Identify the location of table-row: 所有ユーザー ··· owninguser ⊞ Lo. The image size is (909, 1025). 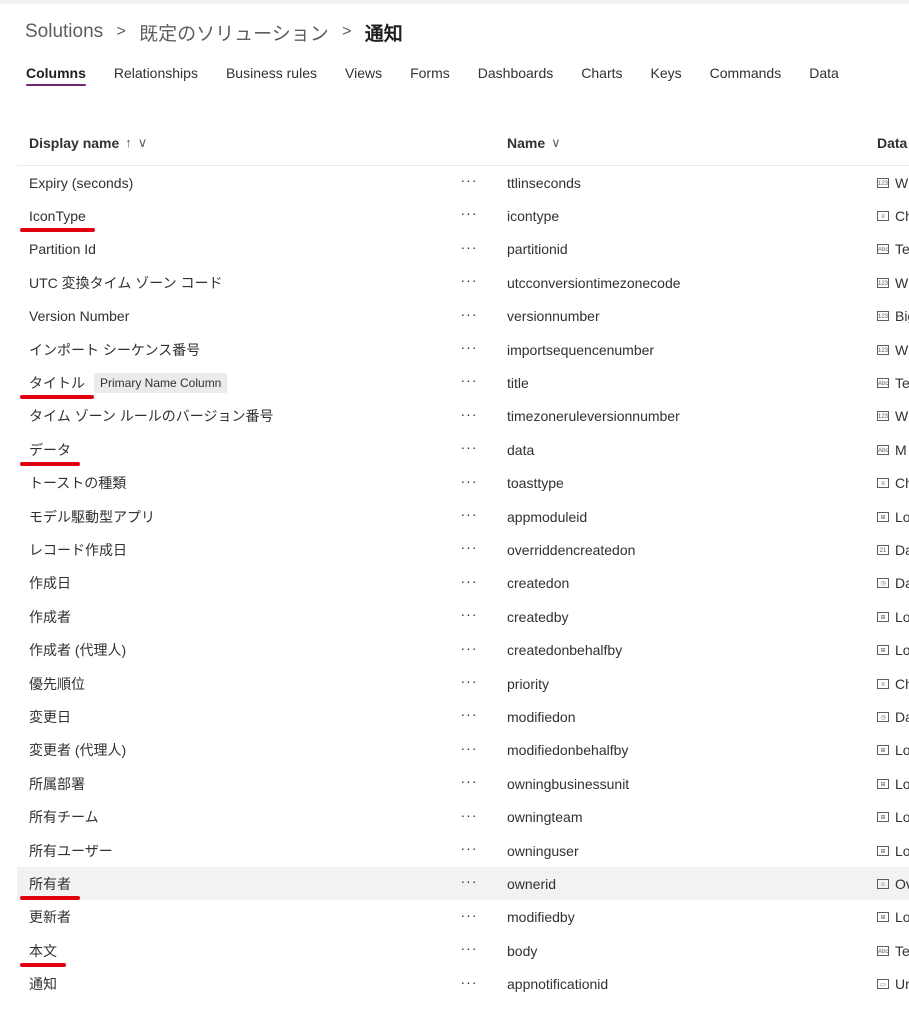
(463, 850).